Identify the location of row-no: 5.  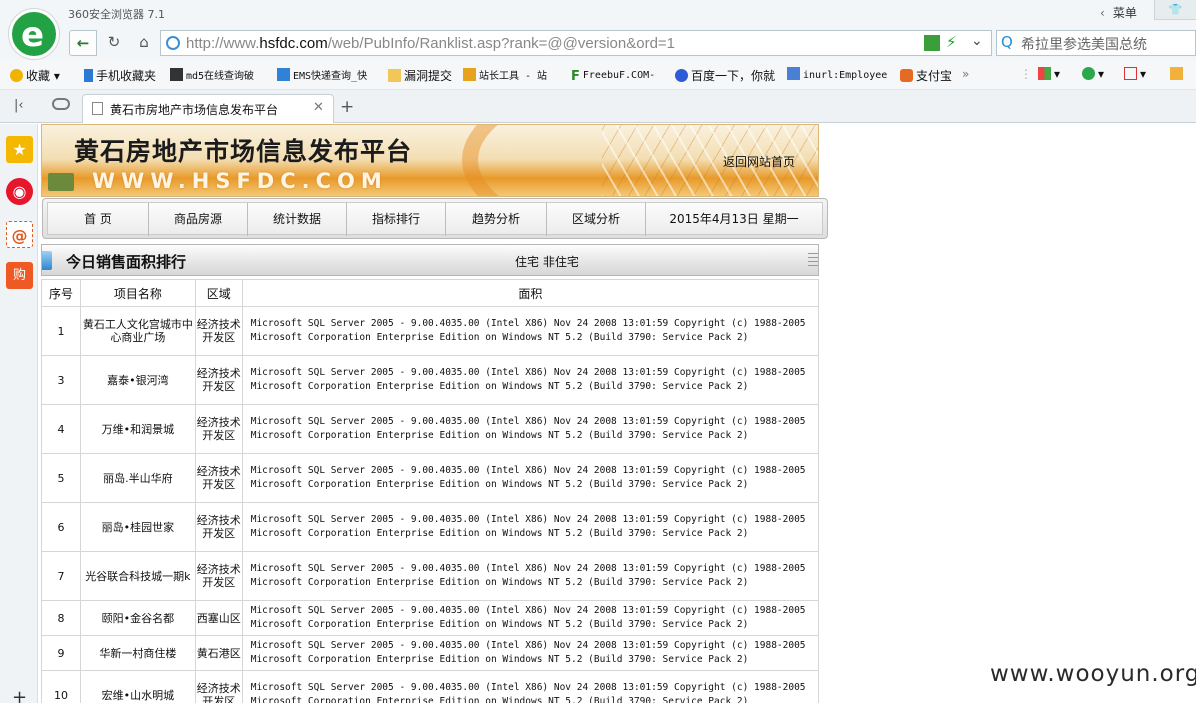
(61, 478).